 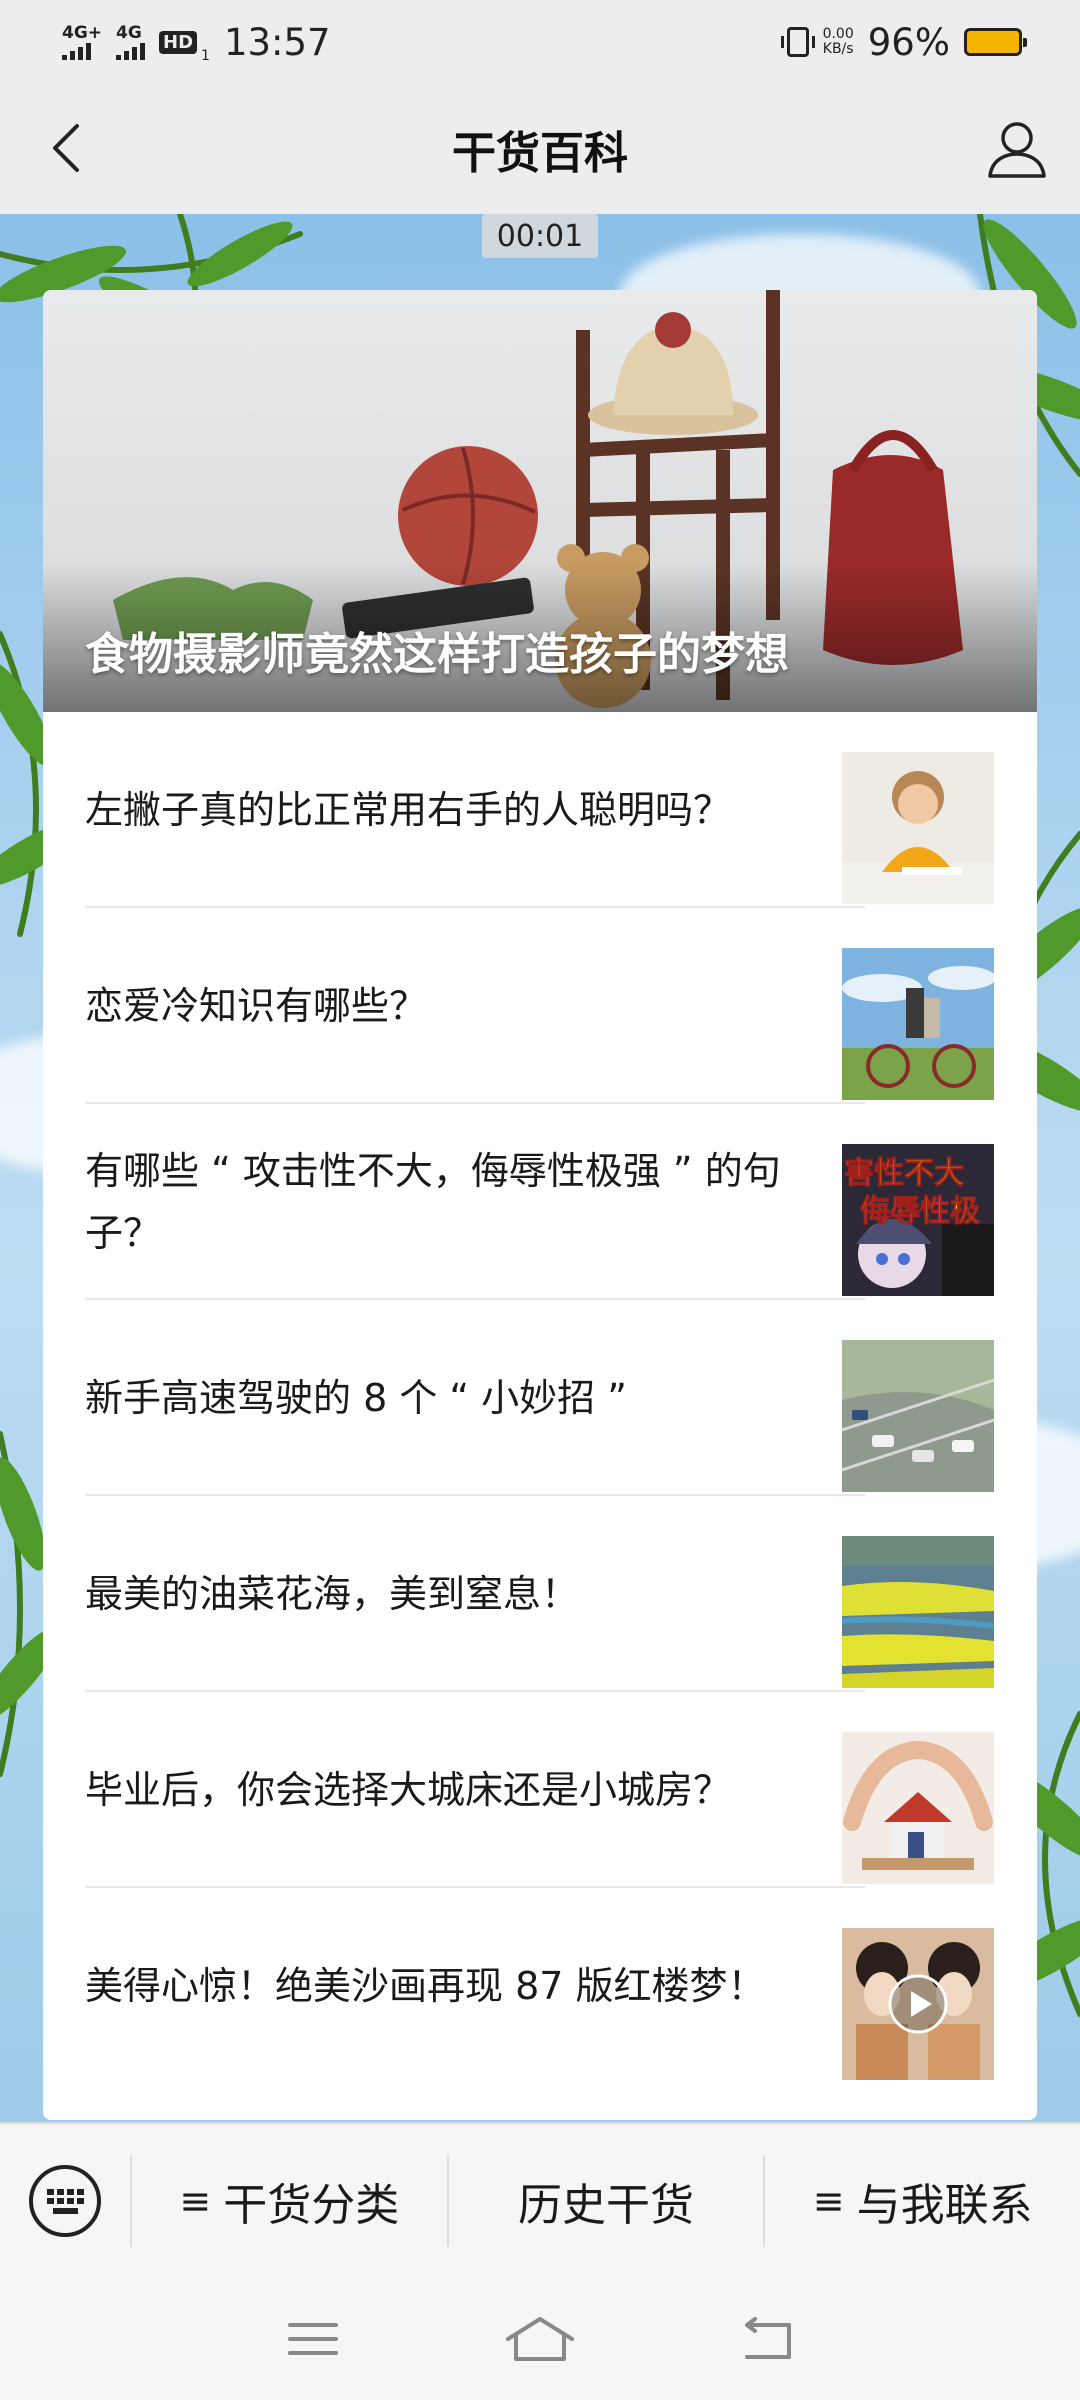 What do you see at coordinates (82, 32) in the screenshot?
I see `net-label-1: 4G+` at bounding box center [82, 32].